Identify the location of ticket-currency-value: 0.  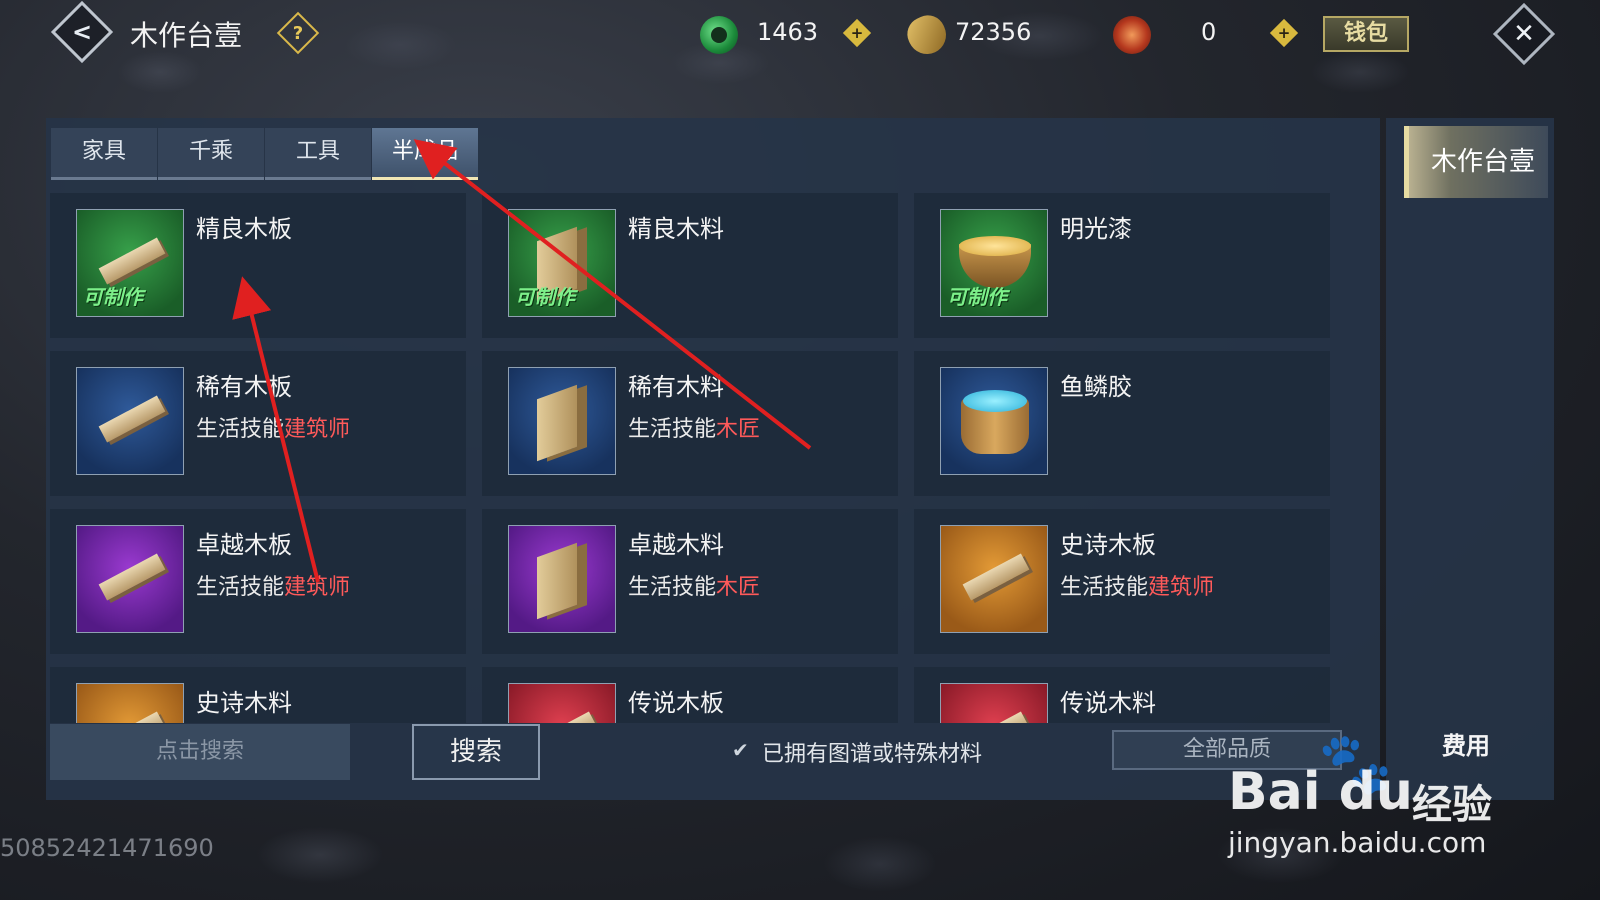
(1209, 32).